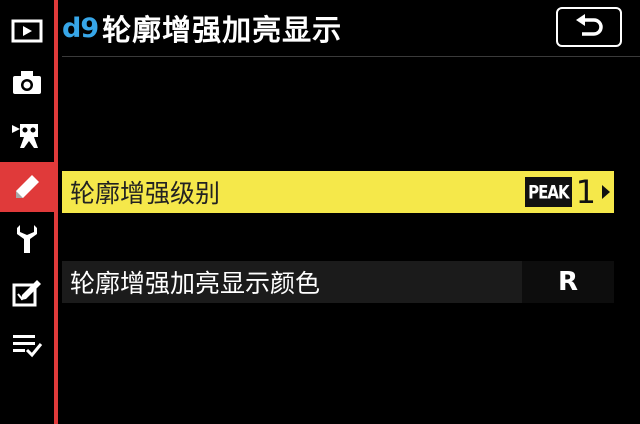 This screenshot has width=640, height=424. I want to click on retouch-icon, so click(26, 293).